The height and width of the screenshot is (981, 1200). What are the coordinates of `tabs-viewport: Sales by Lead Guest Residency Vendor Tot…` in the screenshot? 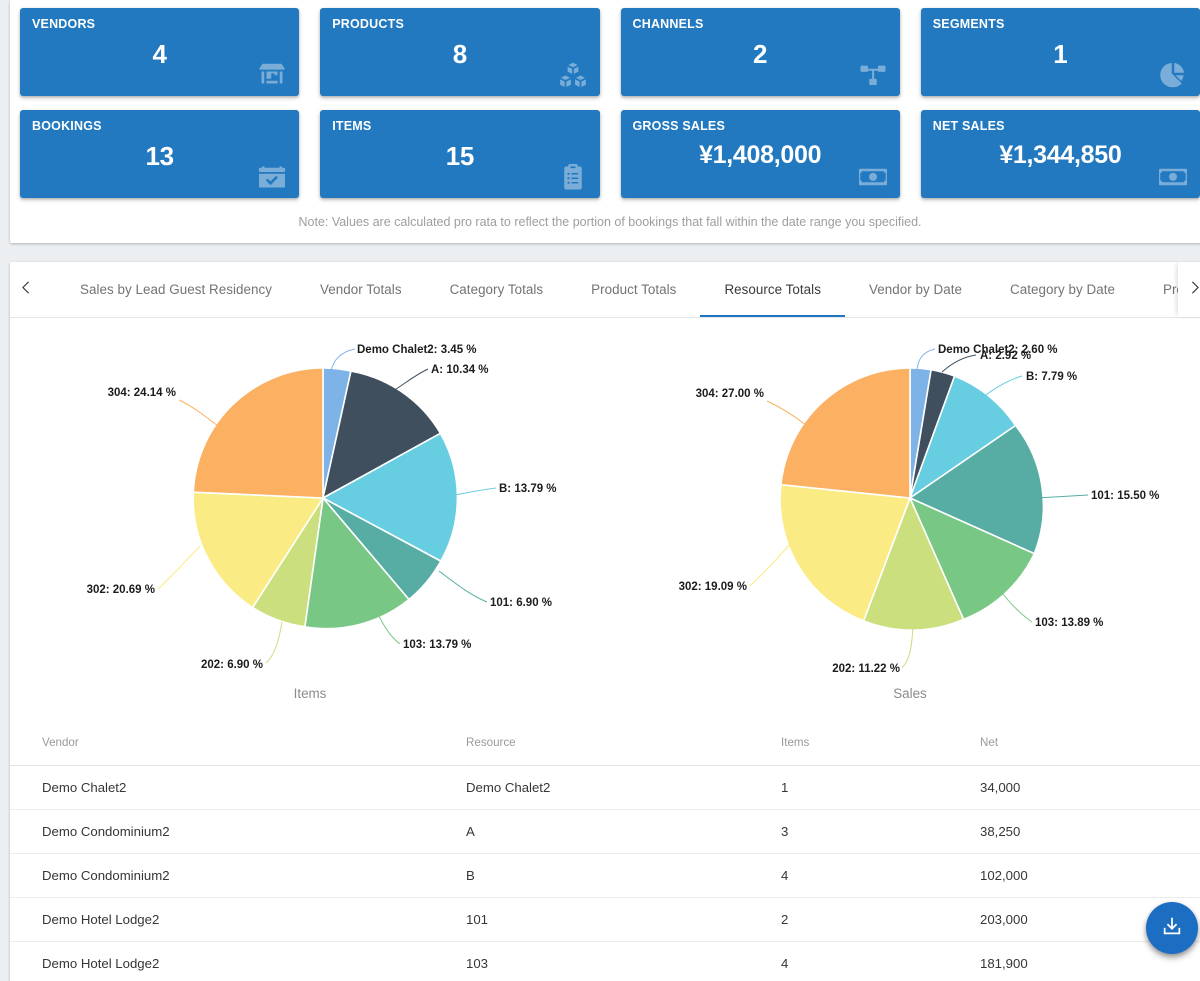 It's located at (610, 289).